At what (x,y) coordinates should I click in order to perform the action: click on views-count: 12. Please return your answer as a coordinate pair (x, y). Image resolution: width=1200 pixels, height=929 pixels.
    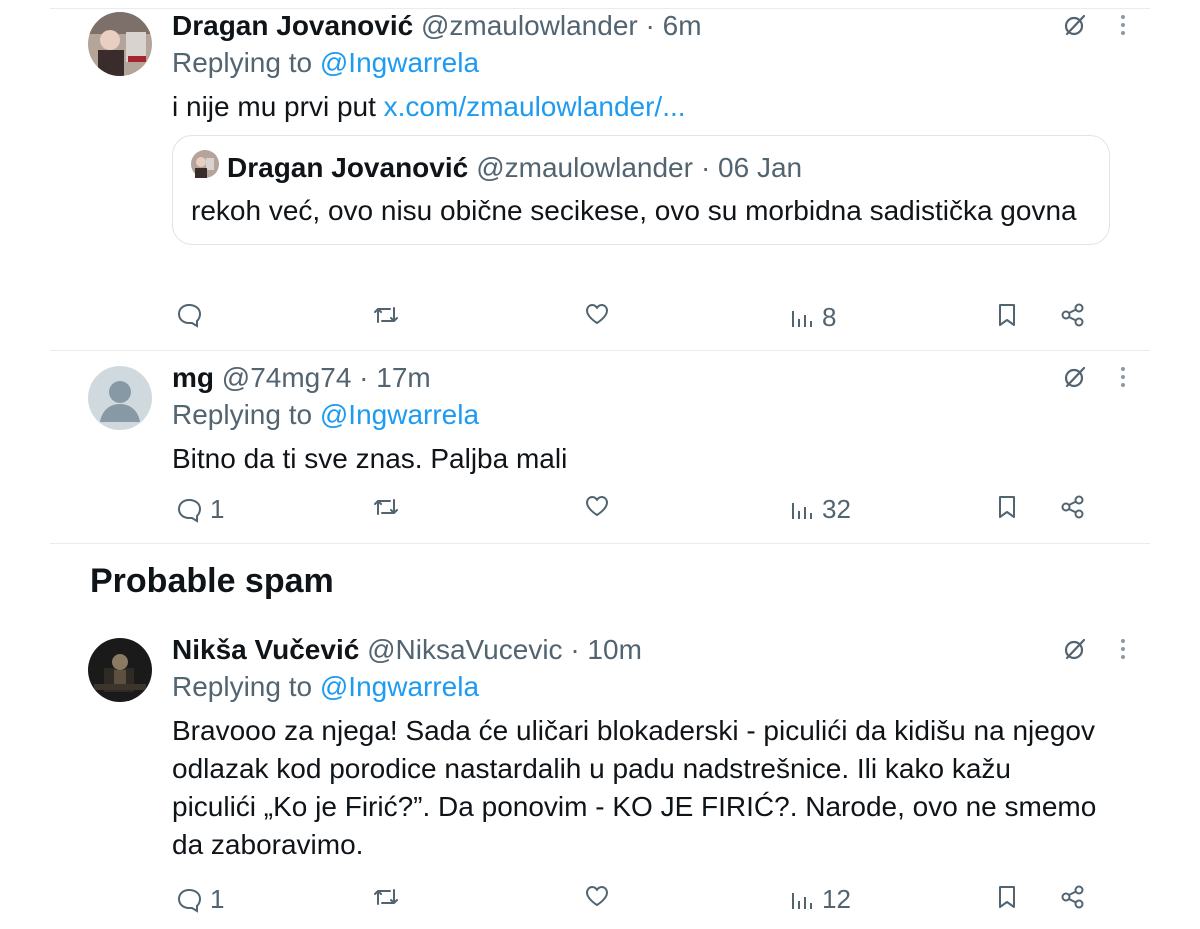
    Looking at the image, I should click on (836, 899).